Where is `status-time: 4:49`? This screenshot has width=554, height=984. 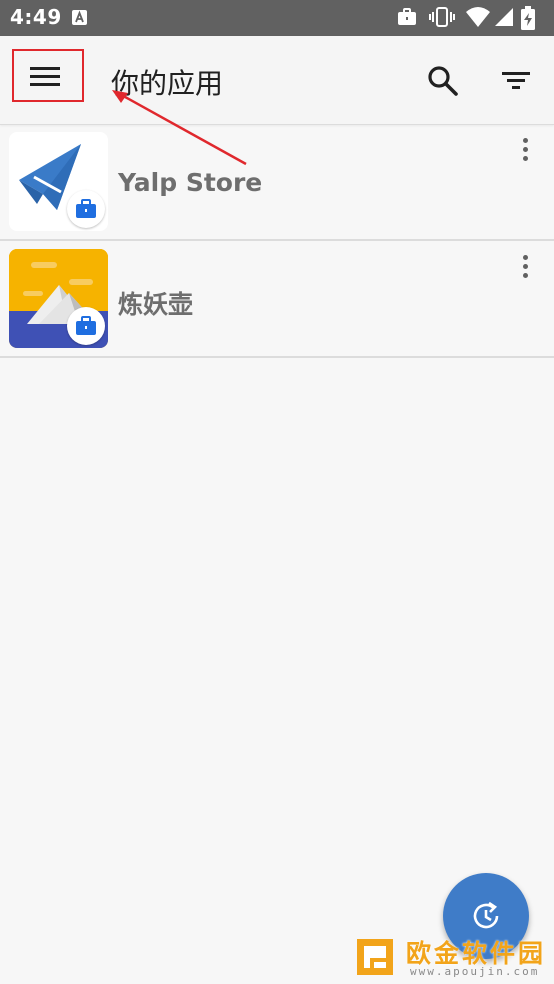
status-time: 4:49 is located at coordinates (36, 17).